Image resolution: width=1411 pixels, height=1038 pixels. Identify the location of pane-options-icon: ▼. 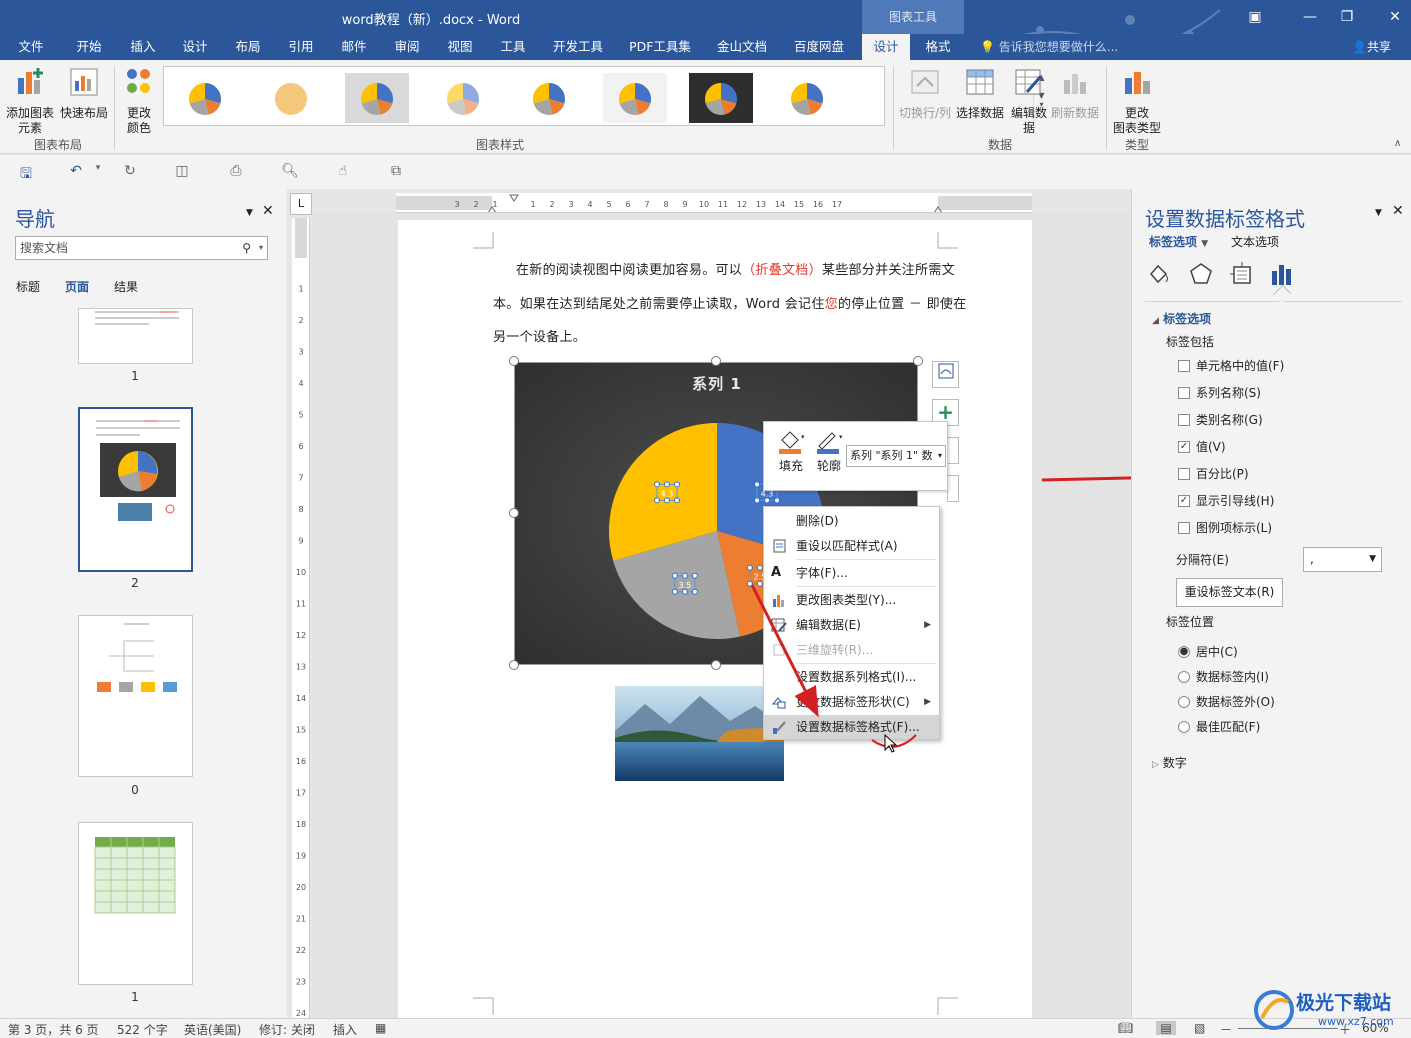
(1378, 213).